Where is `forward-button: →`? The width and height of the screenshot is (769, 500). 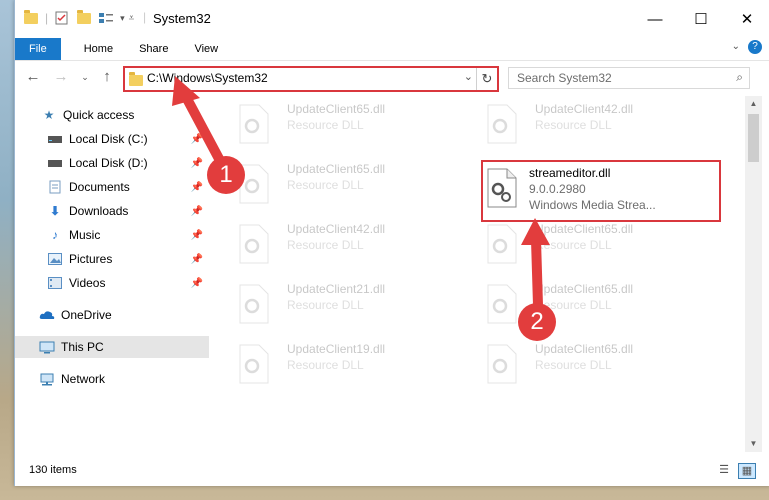 forward-button: → is located at coordinates (61, 77).